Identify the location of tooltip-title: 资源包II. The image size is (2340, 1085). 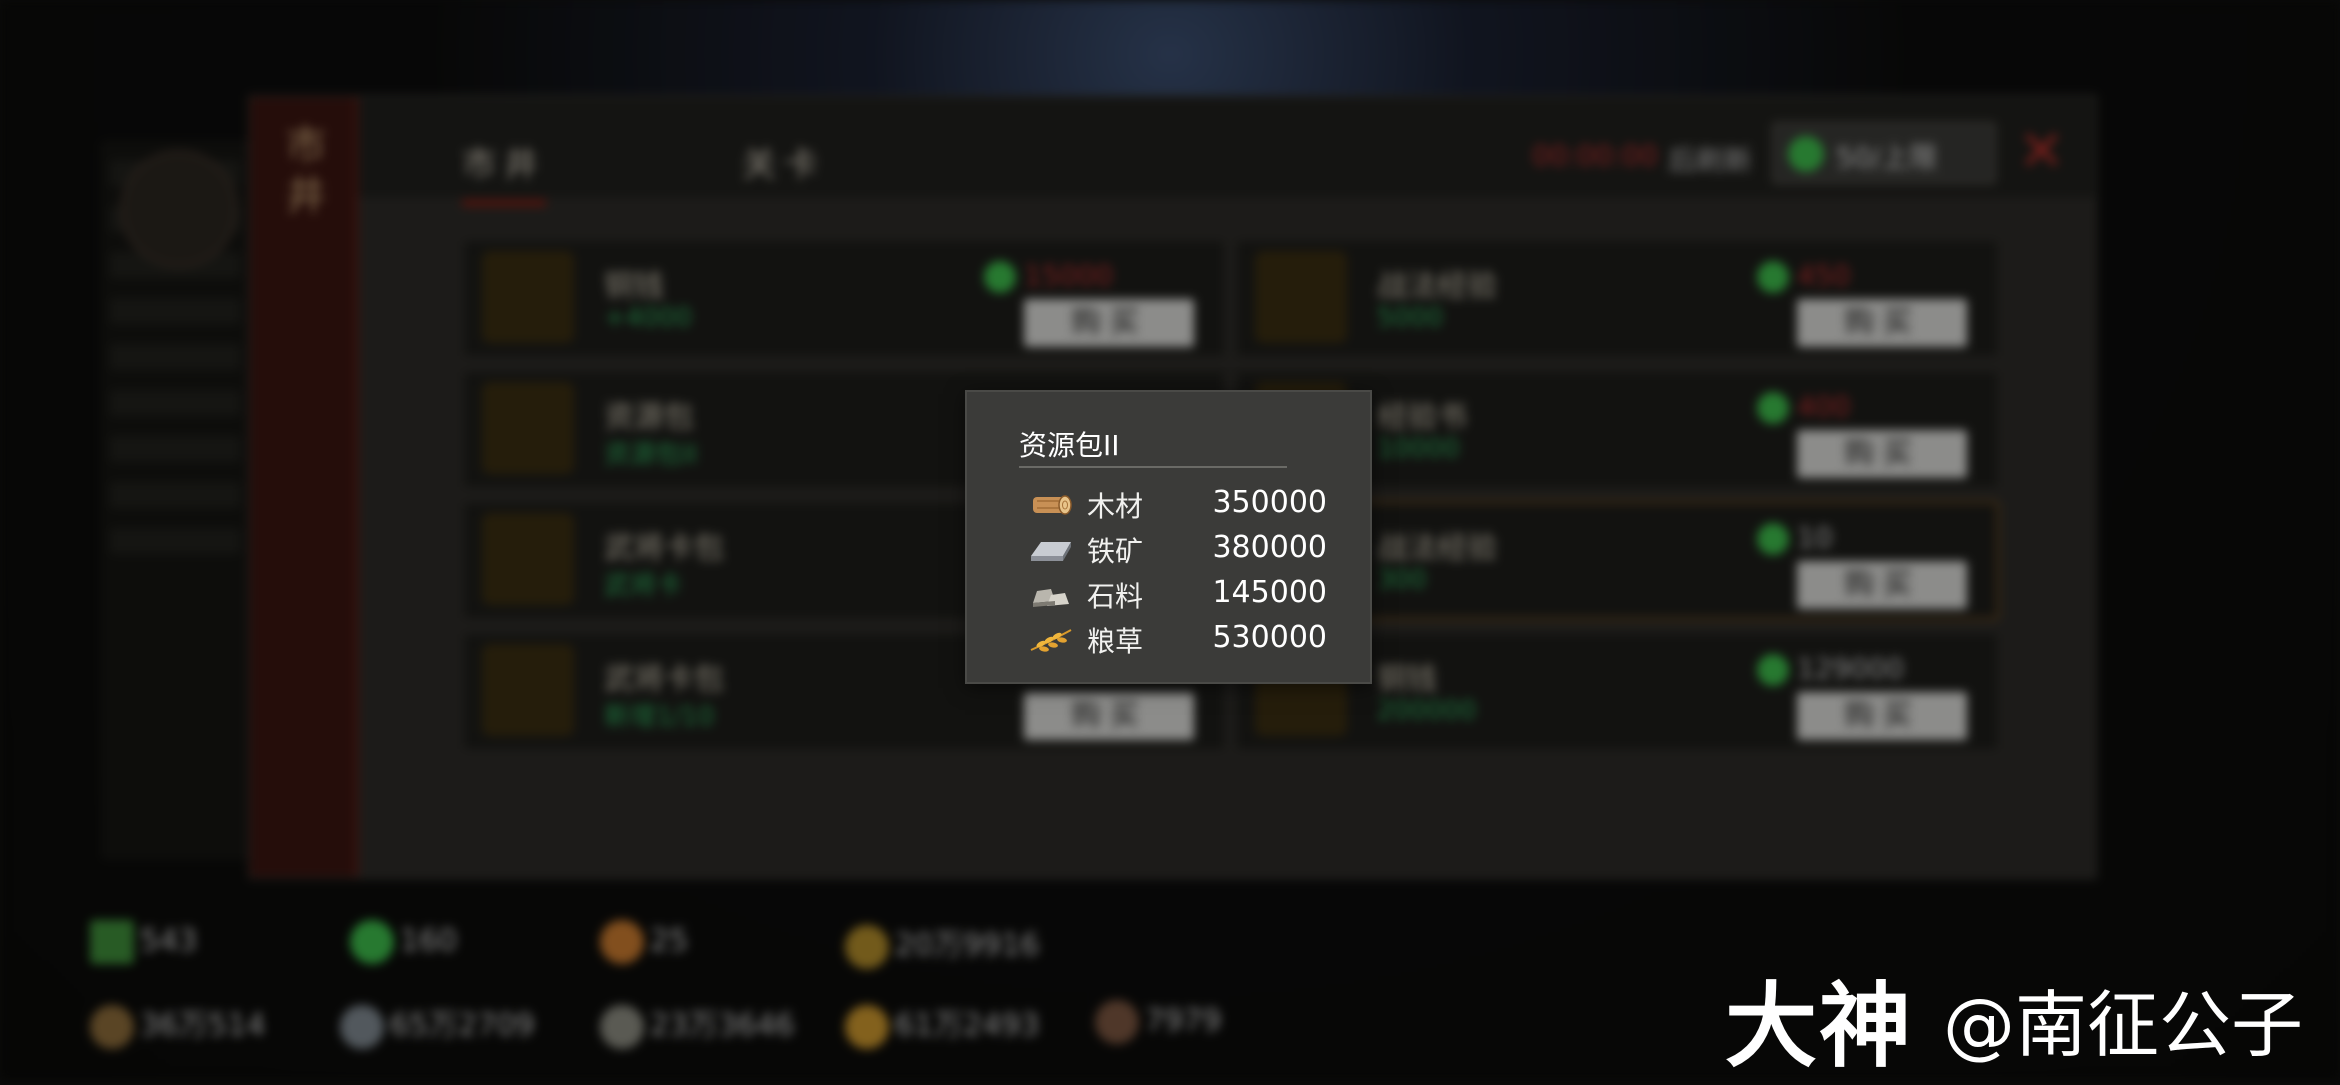
(1069, 445).